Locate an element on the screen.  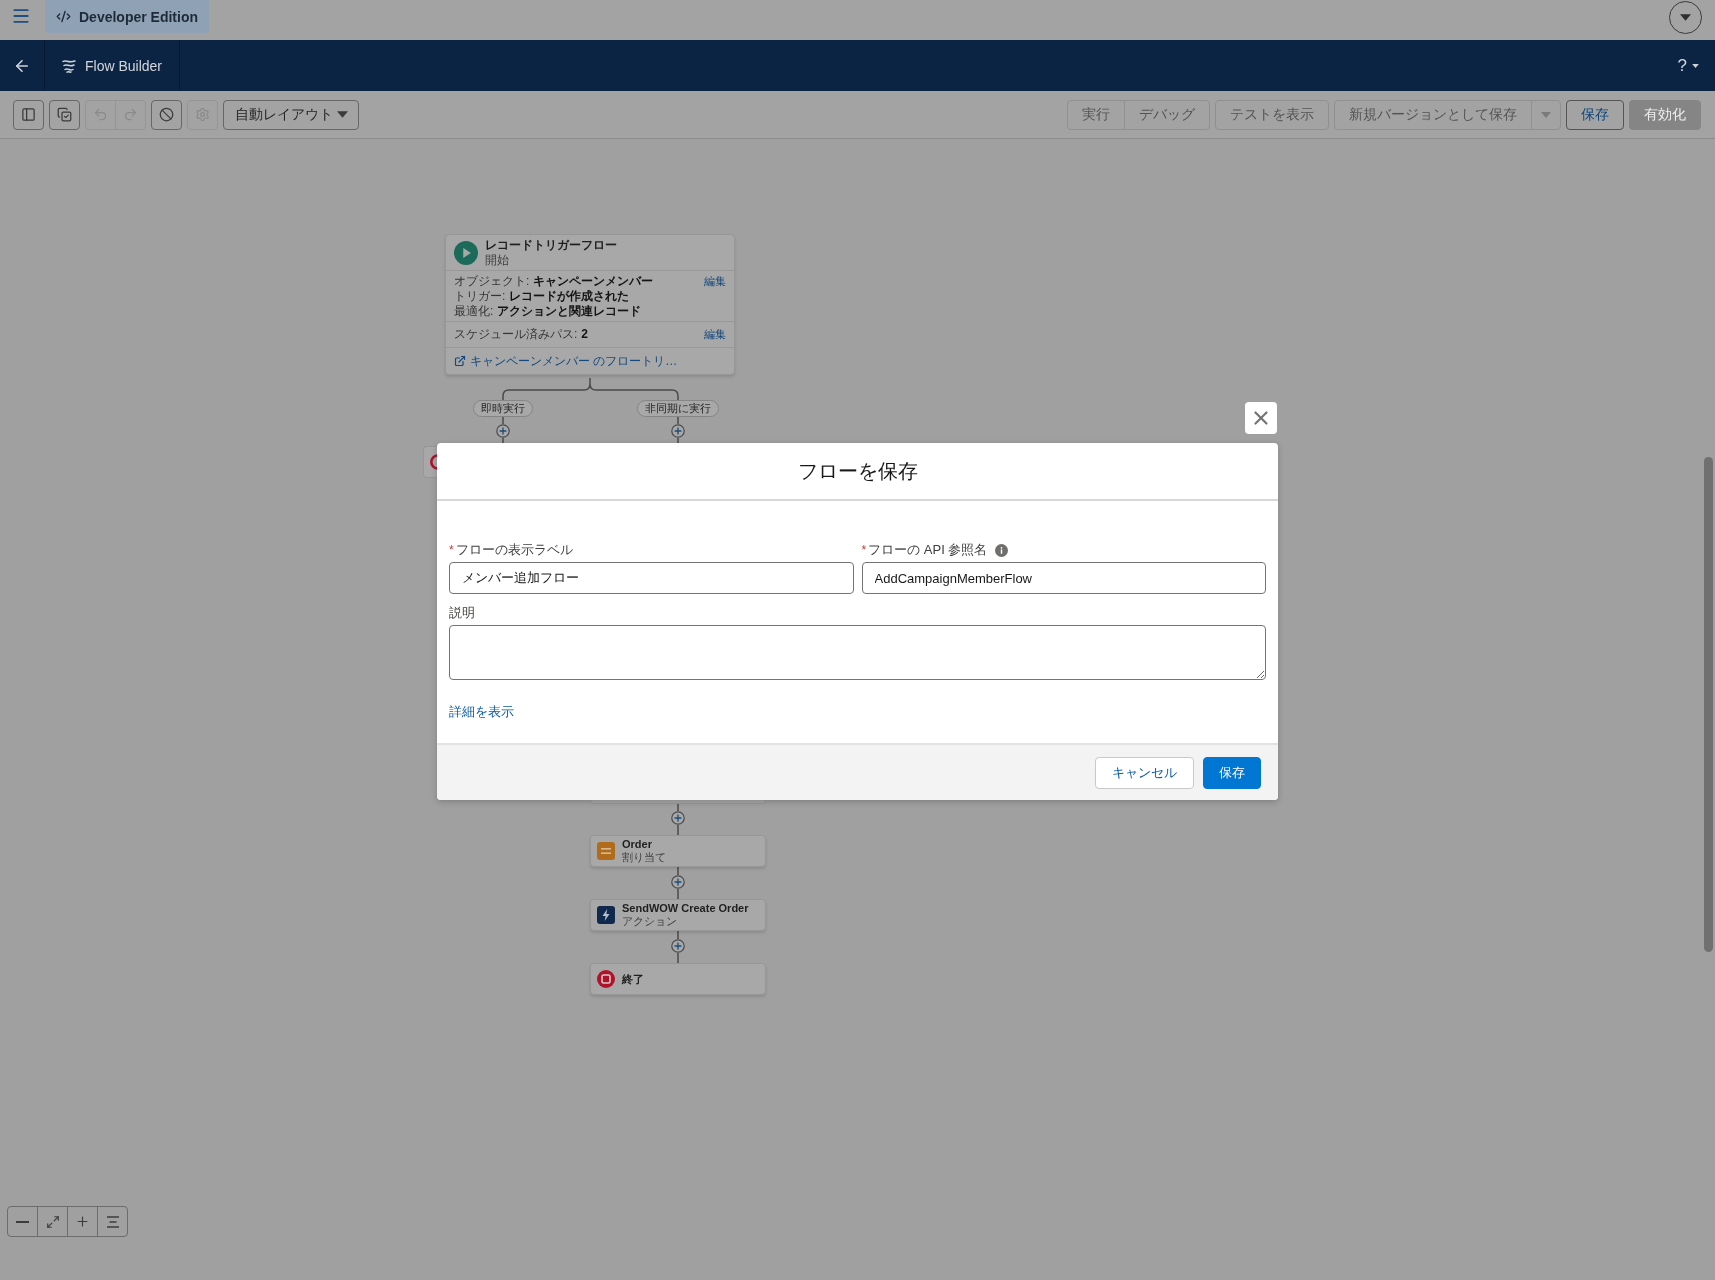
branch-label: 非同期に実行 is located at coordinates (678, 408).